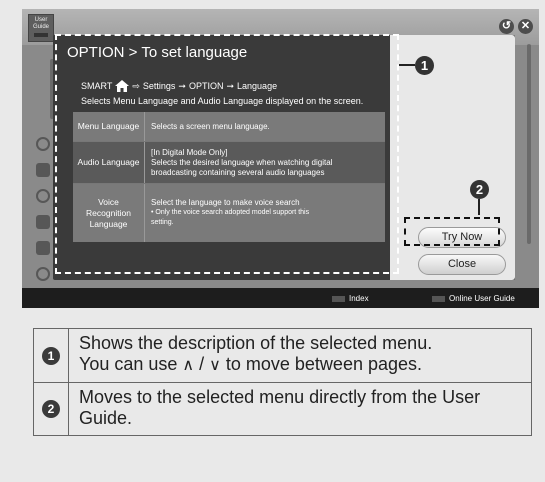 The image size is (545, 482). I want to click on close-icon: ✕, so click(525, 26).